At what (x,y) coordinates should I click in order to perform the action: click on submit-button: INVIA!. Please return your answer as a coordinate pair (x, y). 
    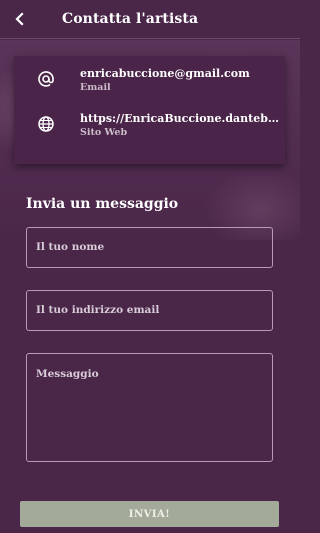
    Looking at the image, I should click on (149, 514).